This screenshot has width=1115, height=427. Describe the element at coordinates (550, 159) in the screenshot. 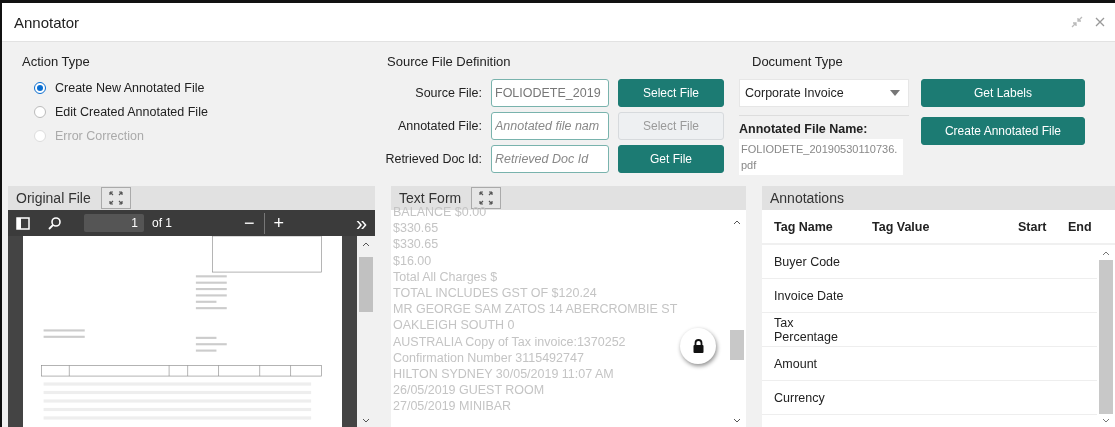

I see `input-field: Retrieved Doc Id` at that location.